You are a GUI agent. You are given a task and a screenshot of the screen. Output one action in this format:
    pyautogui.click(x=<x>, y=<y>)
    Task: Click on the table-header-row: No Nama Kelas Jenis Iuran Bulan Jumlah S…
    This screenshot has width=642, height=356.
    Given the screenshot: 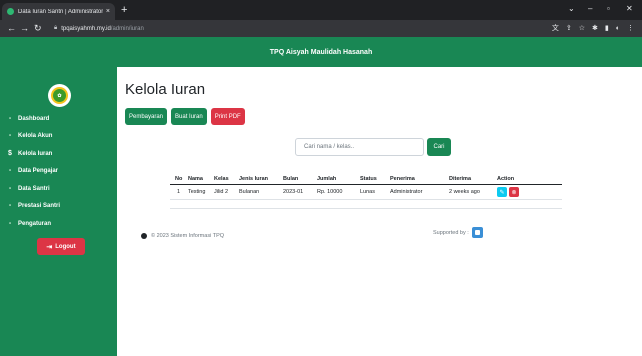 What is the action you would take?
    pyautogui.click(x=366, y=178)
    